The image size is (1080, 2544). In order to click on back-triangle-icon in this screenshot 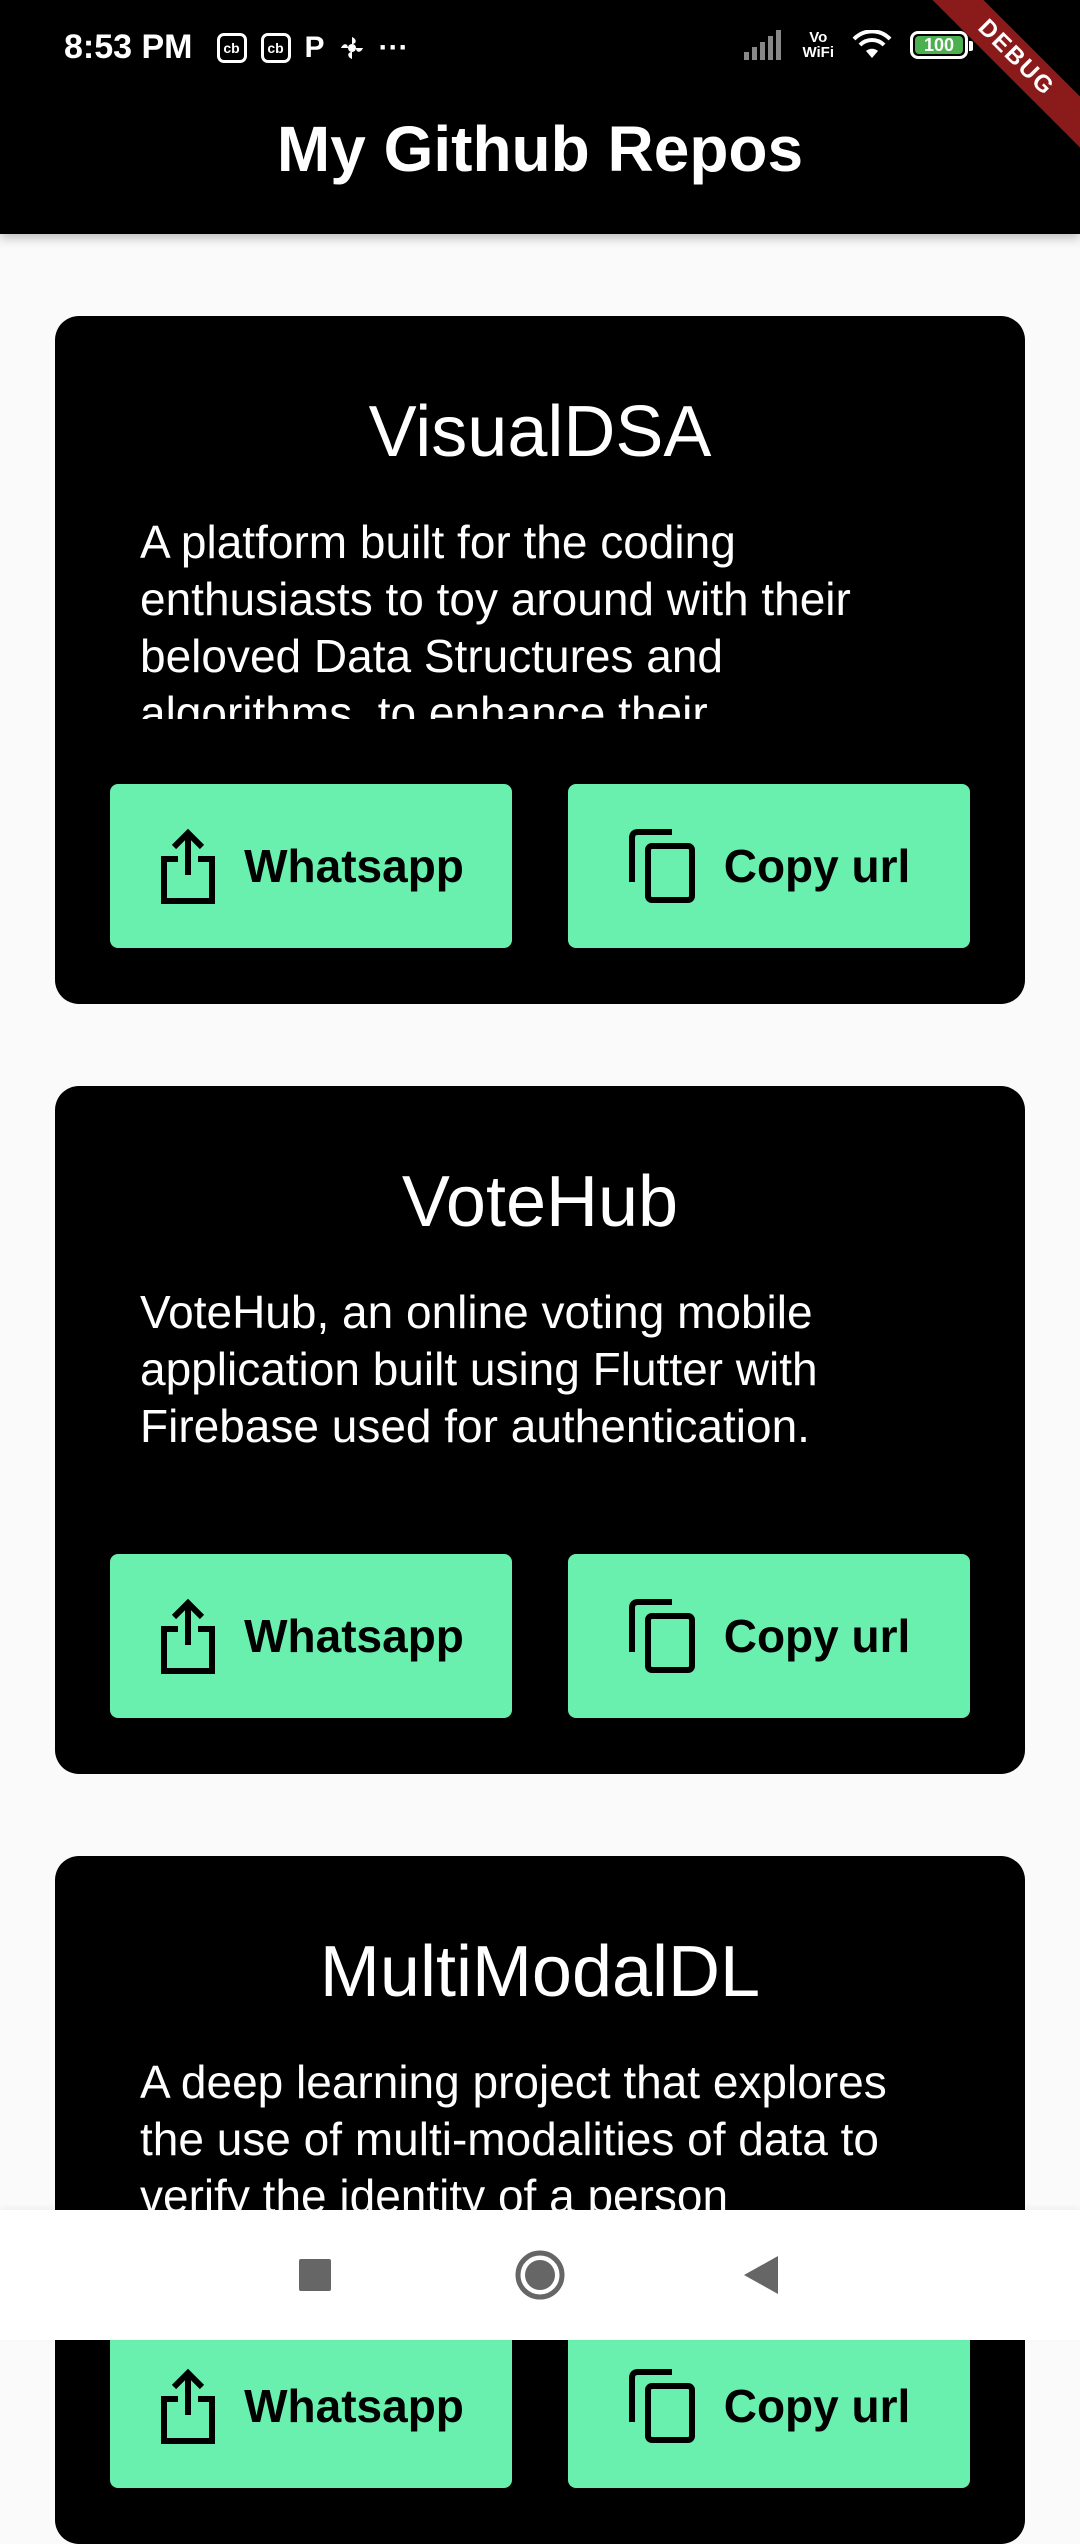, I will do `click(761, 2275)`.